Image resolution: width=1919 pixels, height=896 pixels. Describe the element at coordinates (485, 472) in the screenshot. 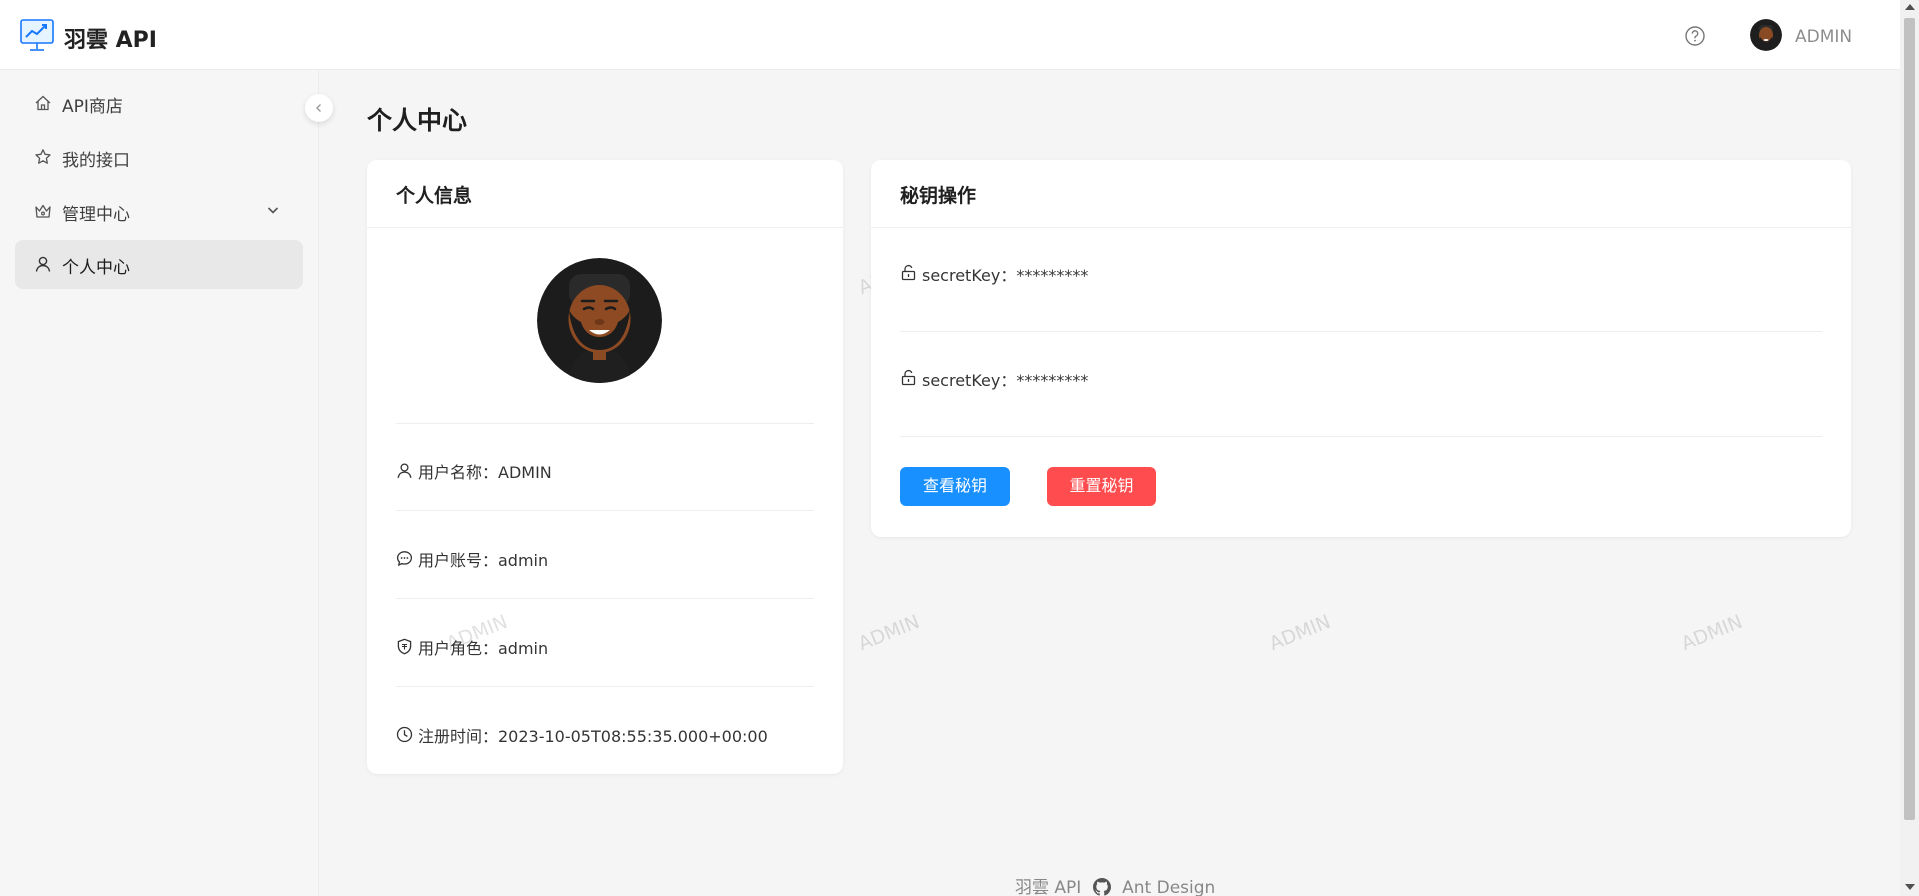

I see `user-name-text: 用户名称：ADMIN` at that location.